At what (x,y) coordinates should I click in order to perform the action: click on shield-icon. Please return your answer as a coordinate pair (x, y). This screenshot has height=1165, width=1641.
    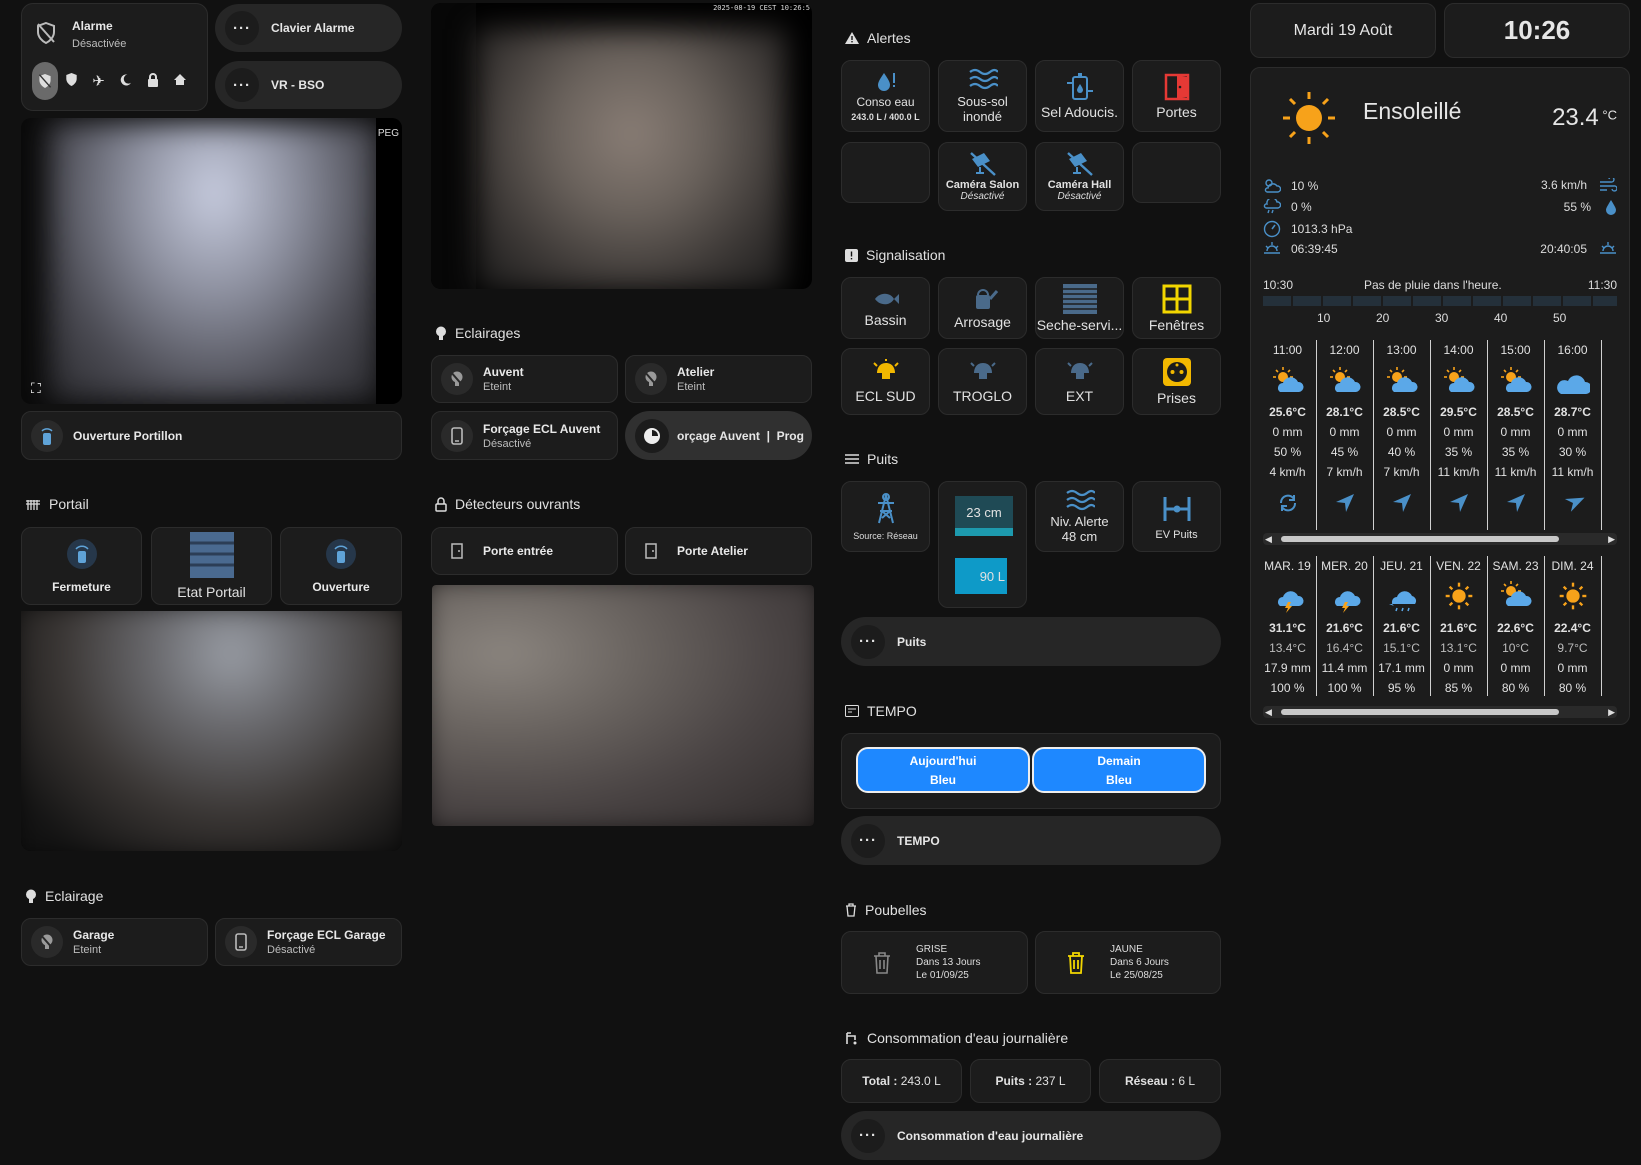
    Looking at the image, I should click on (71, 79).